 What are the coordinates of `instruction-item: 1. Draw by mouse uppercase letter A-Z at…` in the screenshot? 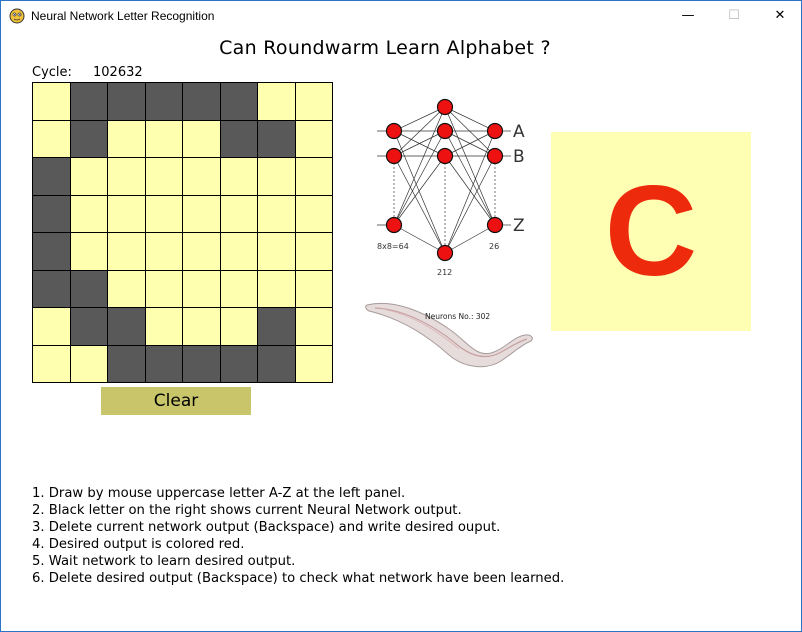 It's located at (219, 493).